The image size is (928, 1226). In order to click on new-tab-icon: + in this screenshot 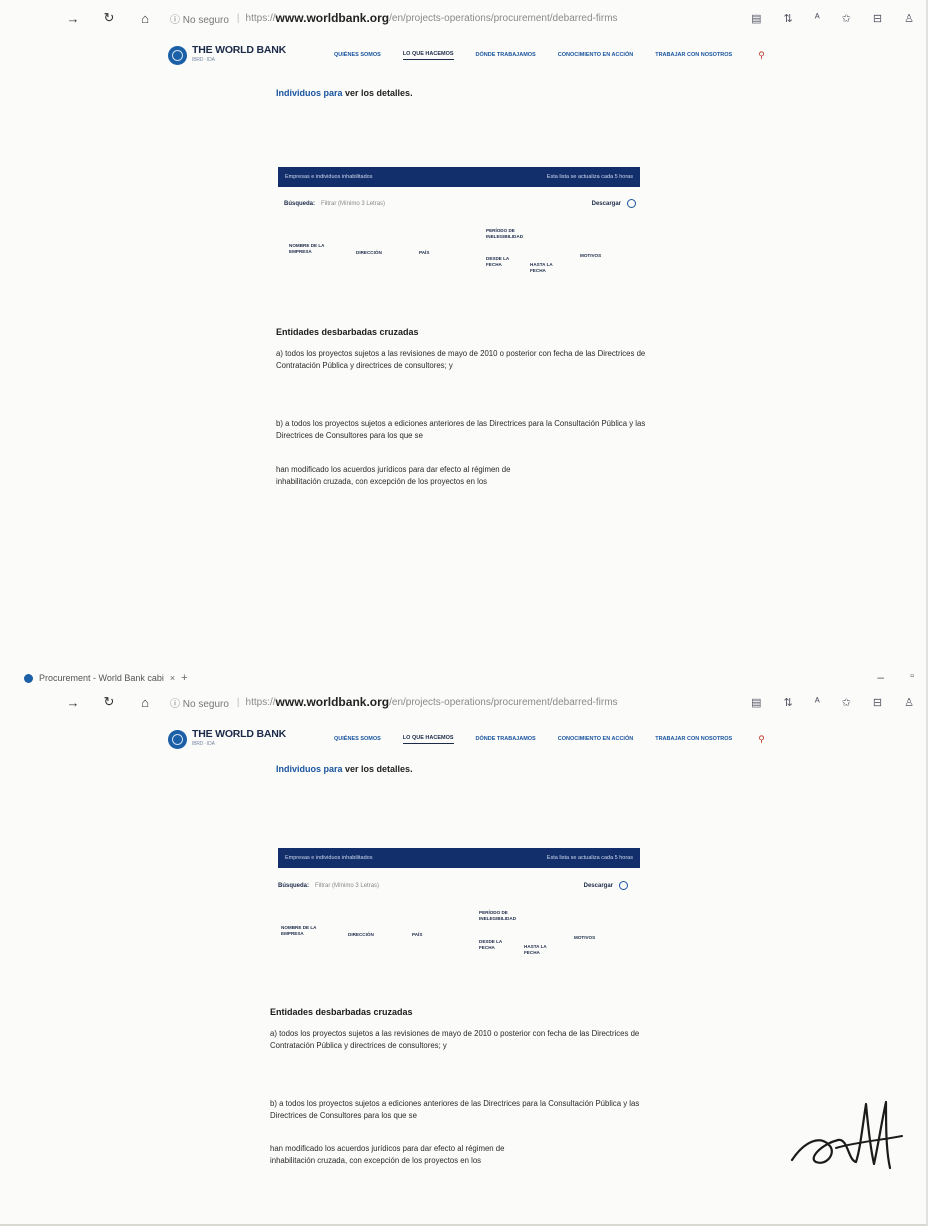, I will do `click(184, 678)`.